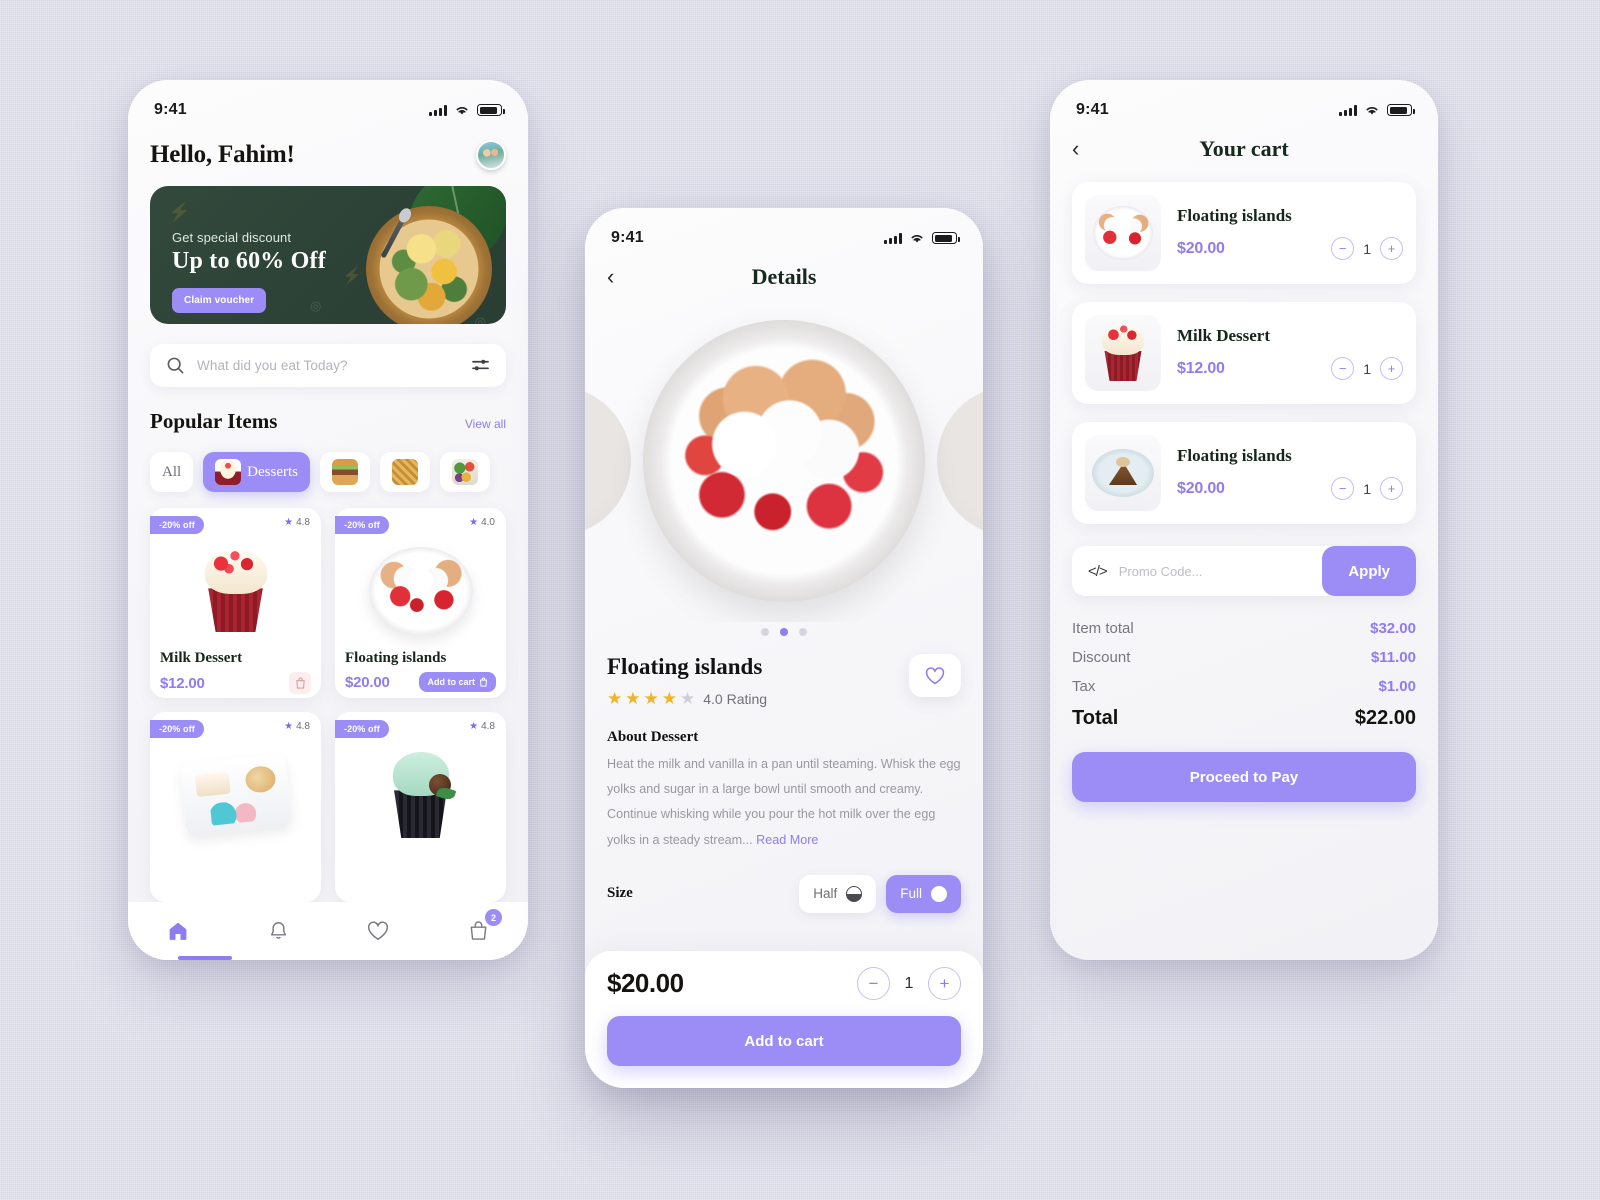  I want to click on summary-total-row: Total $22.00, so click(1244, 718).